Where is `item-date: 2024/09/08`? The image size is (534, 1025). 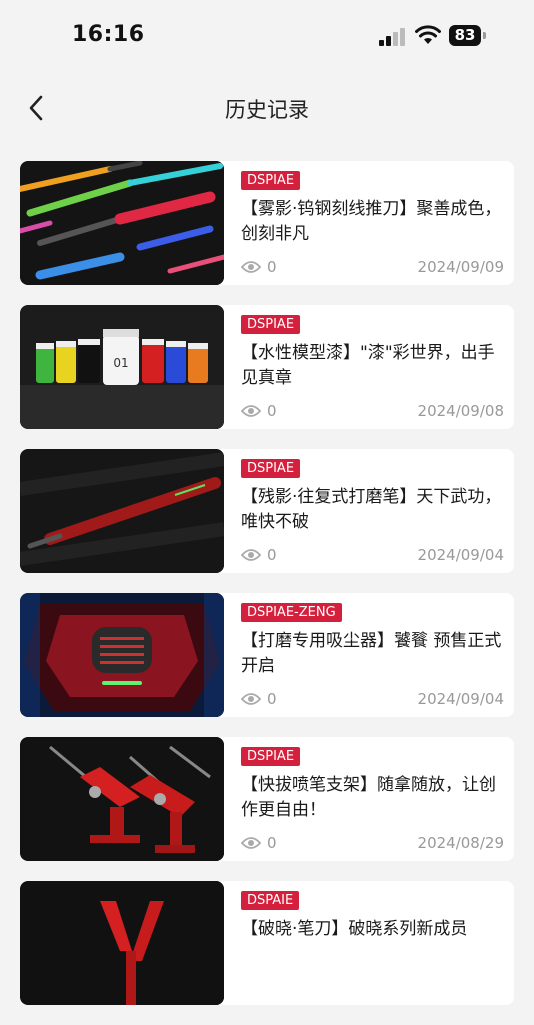
item-date: 2024/09/08 is located at coordinates (460, 411).